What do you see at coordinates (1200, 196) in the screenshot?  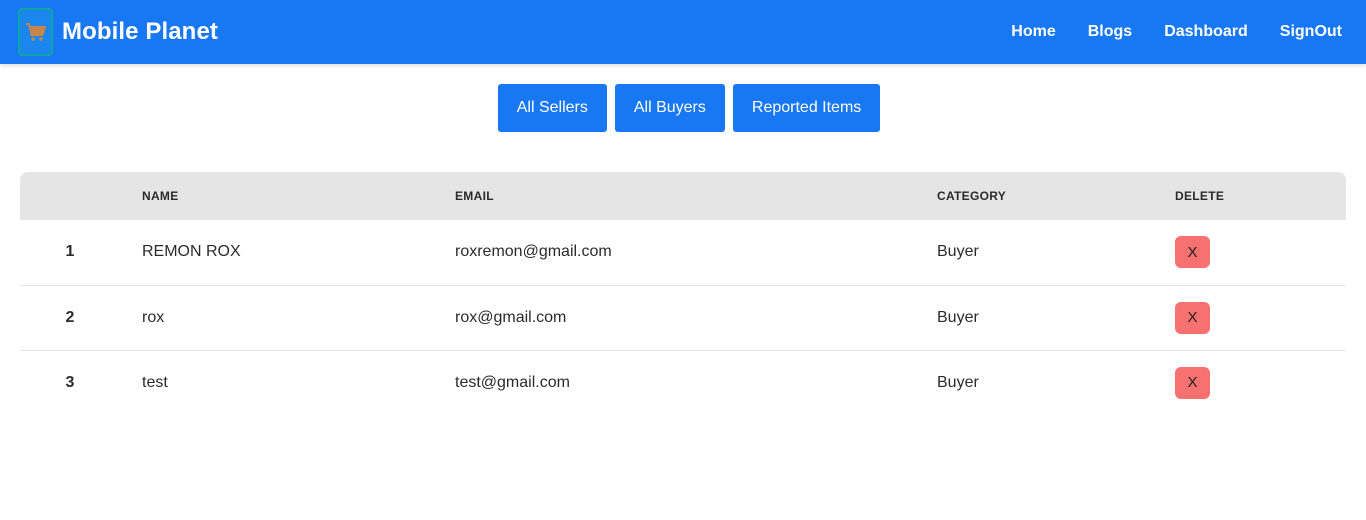 I see `column-delete-header: DELETE` at bounding box center [1200, 196].